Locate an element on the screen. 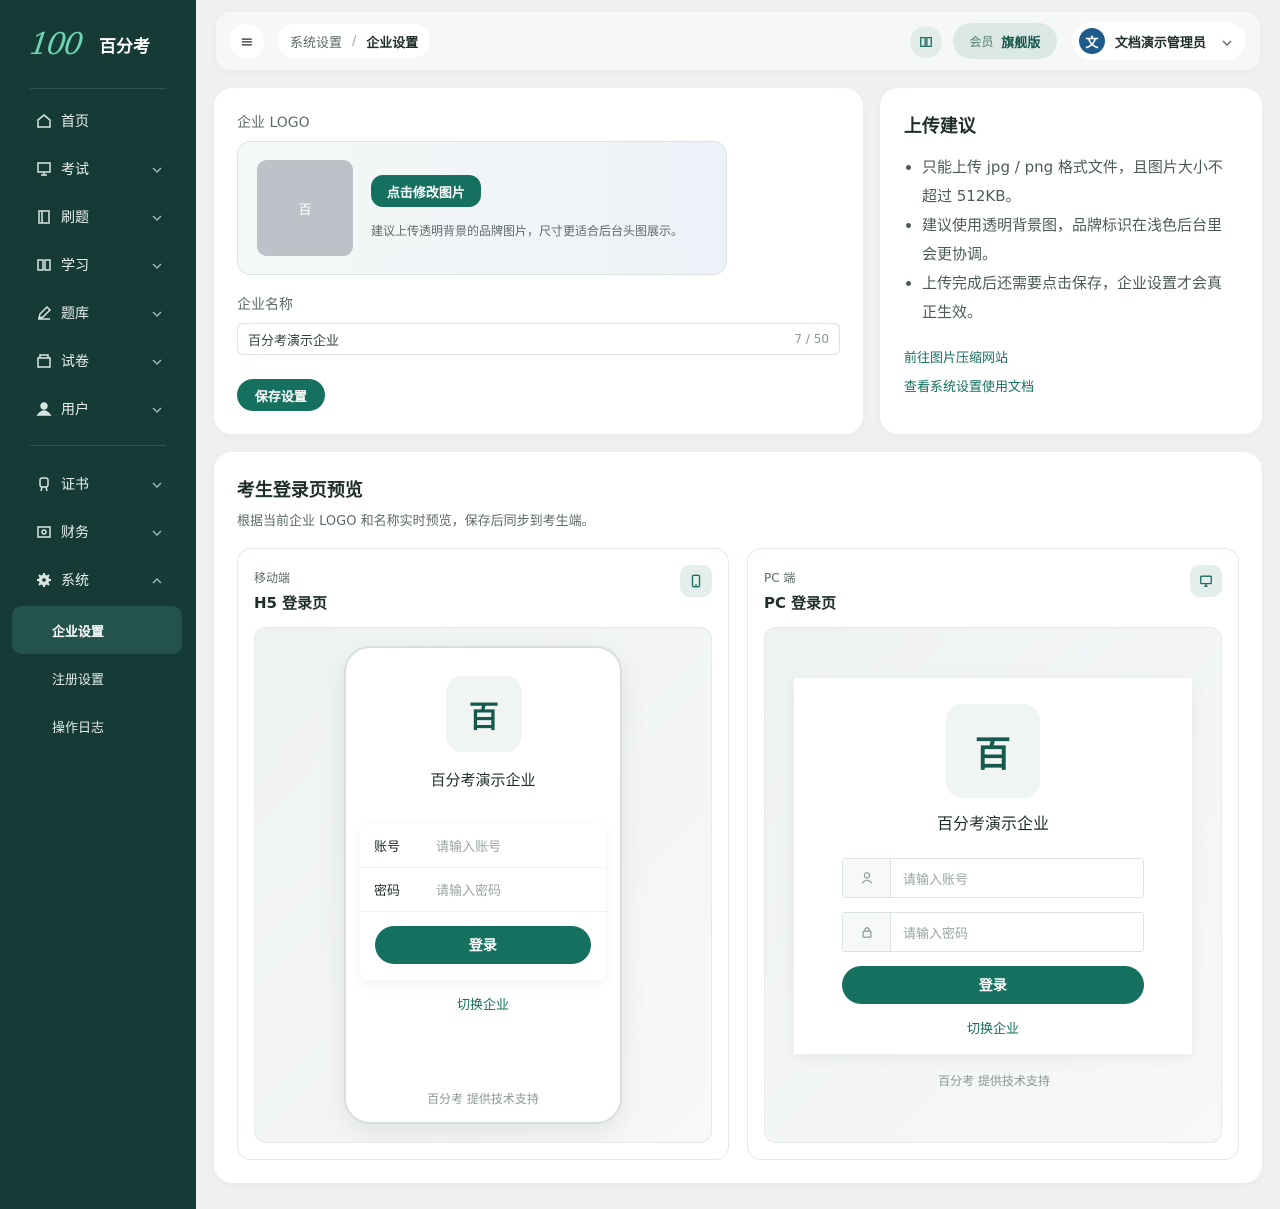  mobile-device-button is located at coordinates (696, 581).